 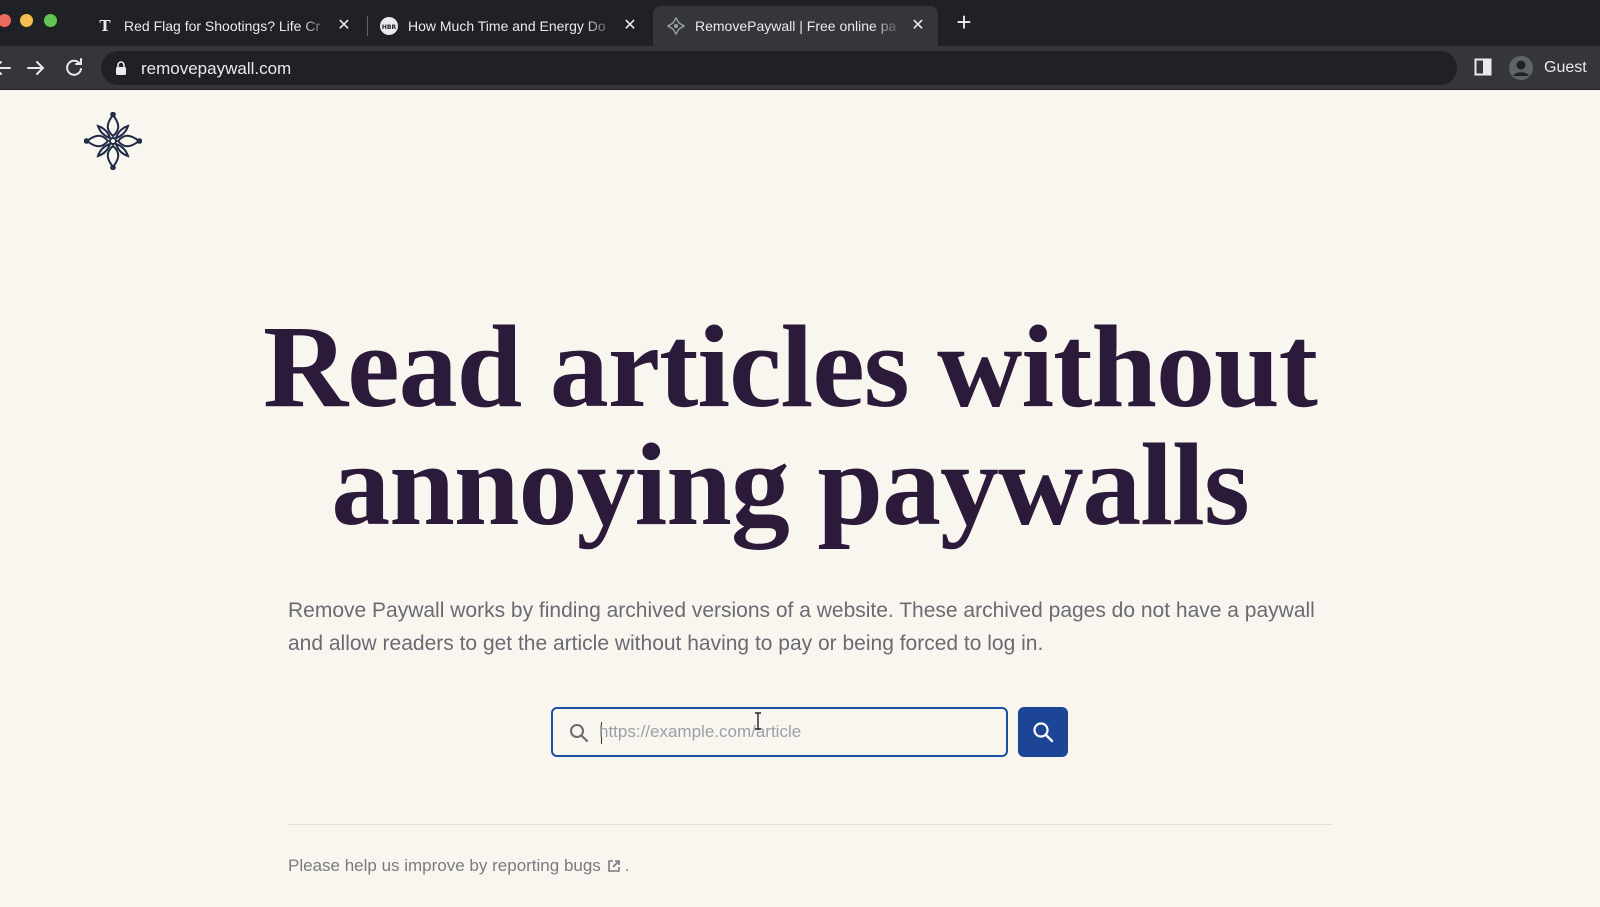 I want to click on ibeam-cursor-icon, so click(x=758, y=721).